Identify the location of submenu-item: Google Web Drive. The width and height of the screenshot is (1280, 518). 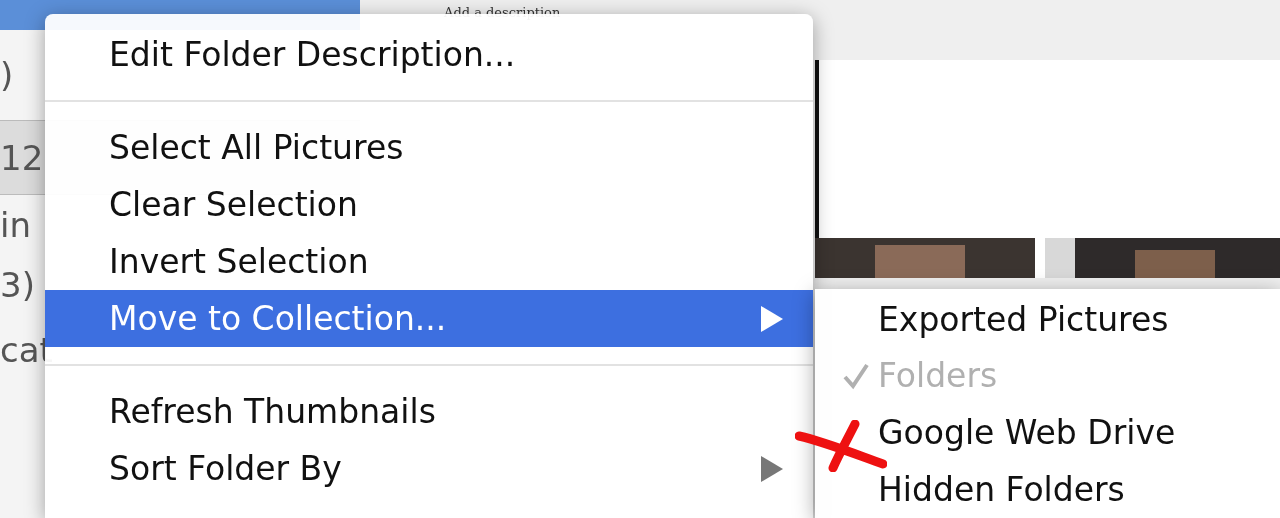
(1047, 433).